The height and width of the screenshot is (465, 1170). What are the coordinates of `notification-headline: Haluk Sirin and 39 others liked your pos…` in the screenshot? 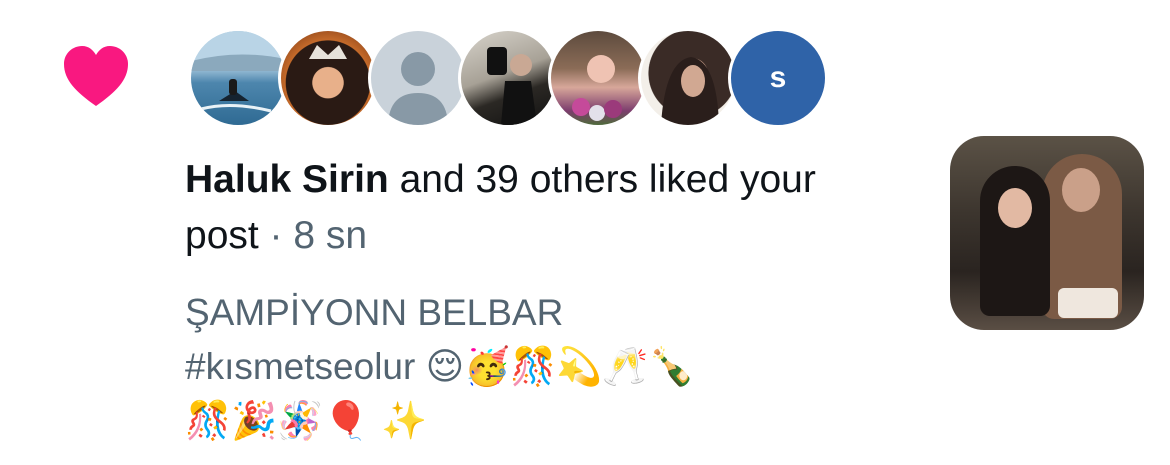 It's located at (535, 208).